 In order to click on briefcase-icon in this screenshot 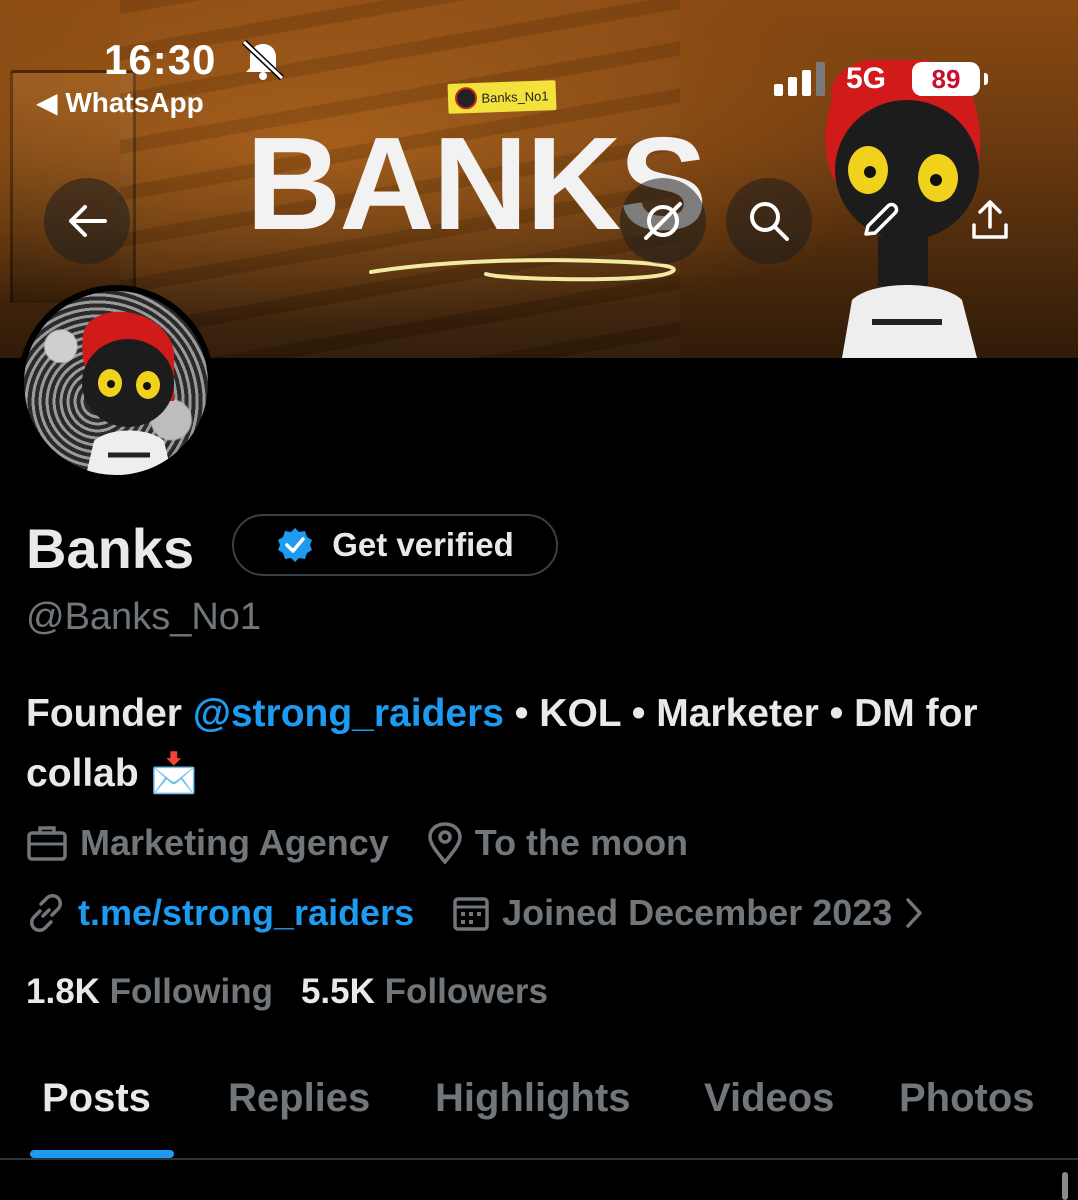, I will do `click(47, 843)`.